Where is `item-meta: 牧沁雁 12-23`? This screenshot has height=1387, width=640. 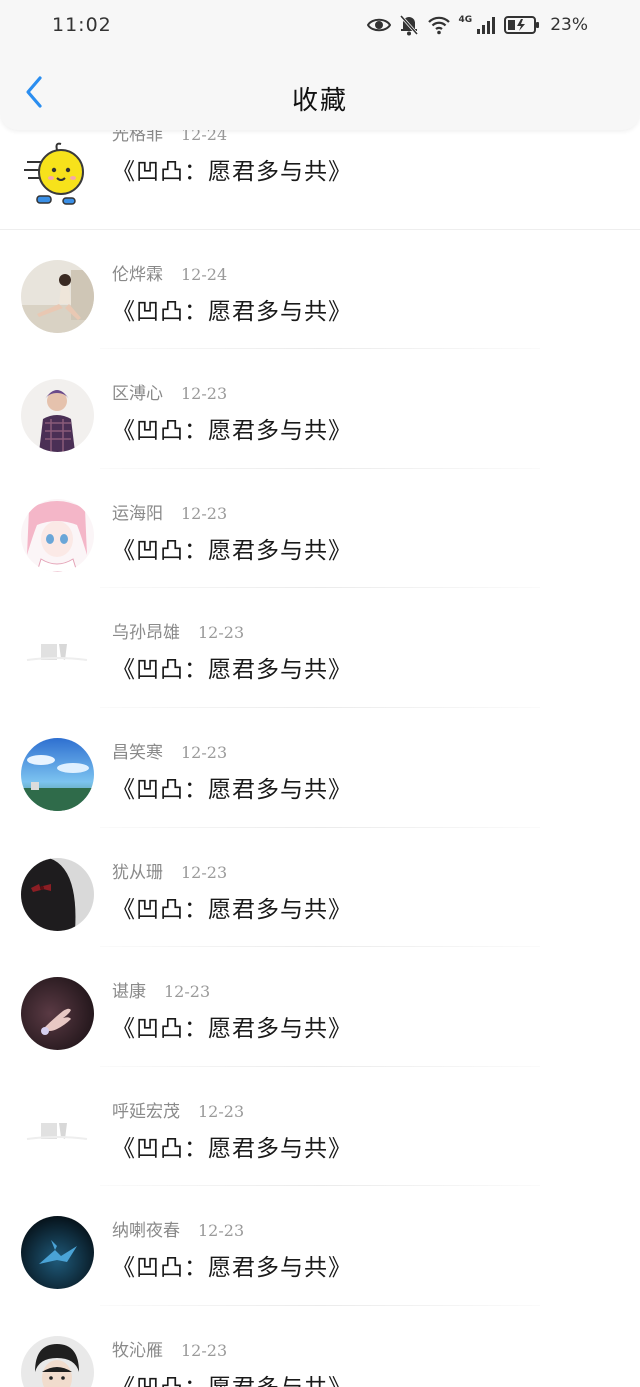 item-meta: 牧沁雁 12-23 is located at coordinates (169, 1348).